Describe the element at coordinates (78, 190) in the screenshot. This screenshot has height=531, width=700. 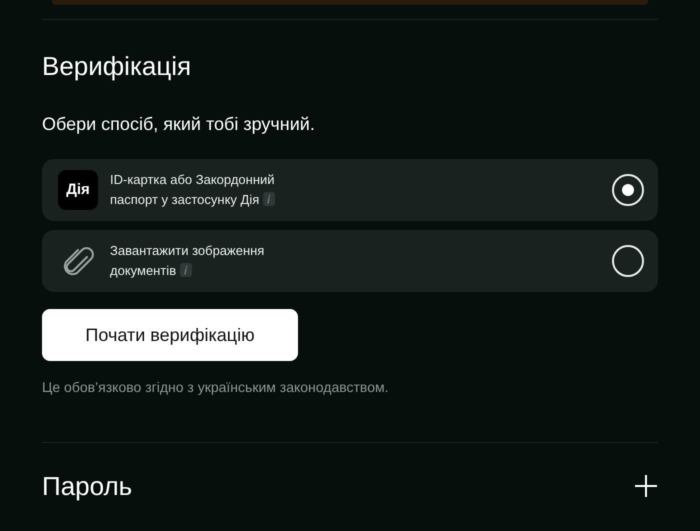
I see `app-logo: Дія` at that location.